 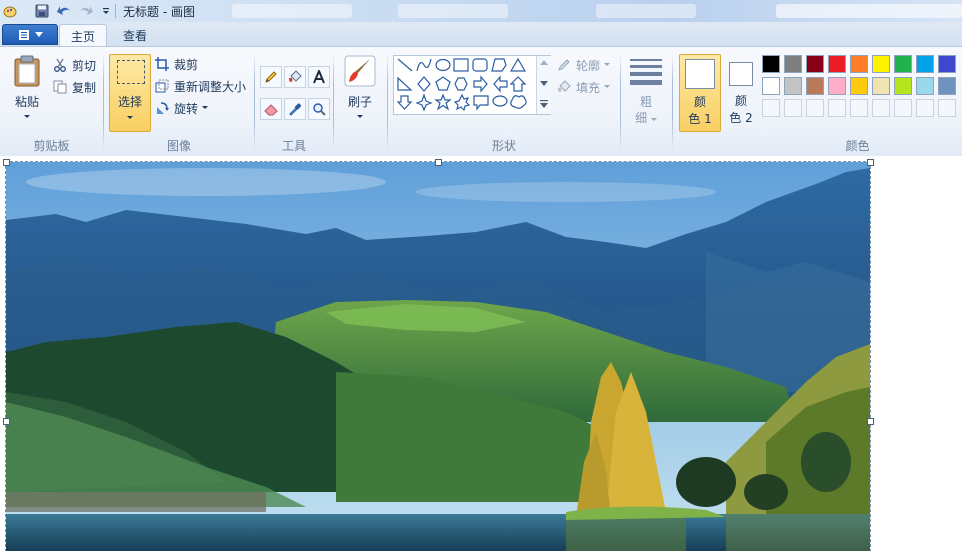 What do you see at coordinates (319, 109) in the screenshot?
I see `magnifier-icon` at bounding box center [319, 109].